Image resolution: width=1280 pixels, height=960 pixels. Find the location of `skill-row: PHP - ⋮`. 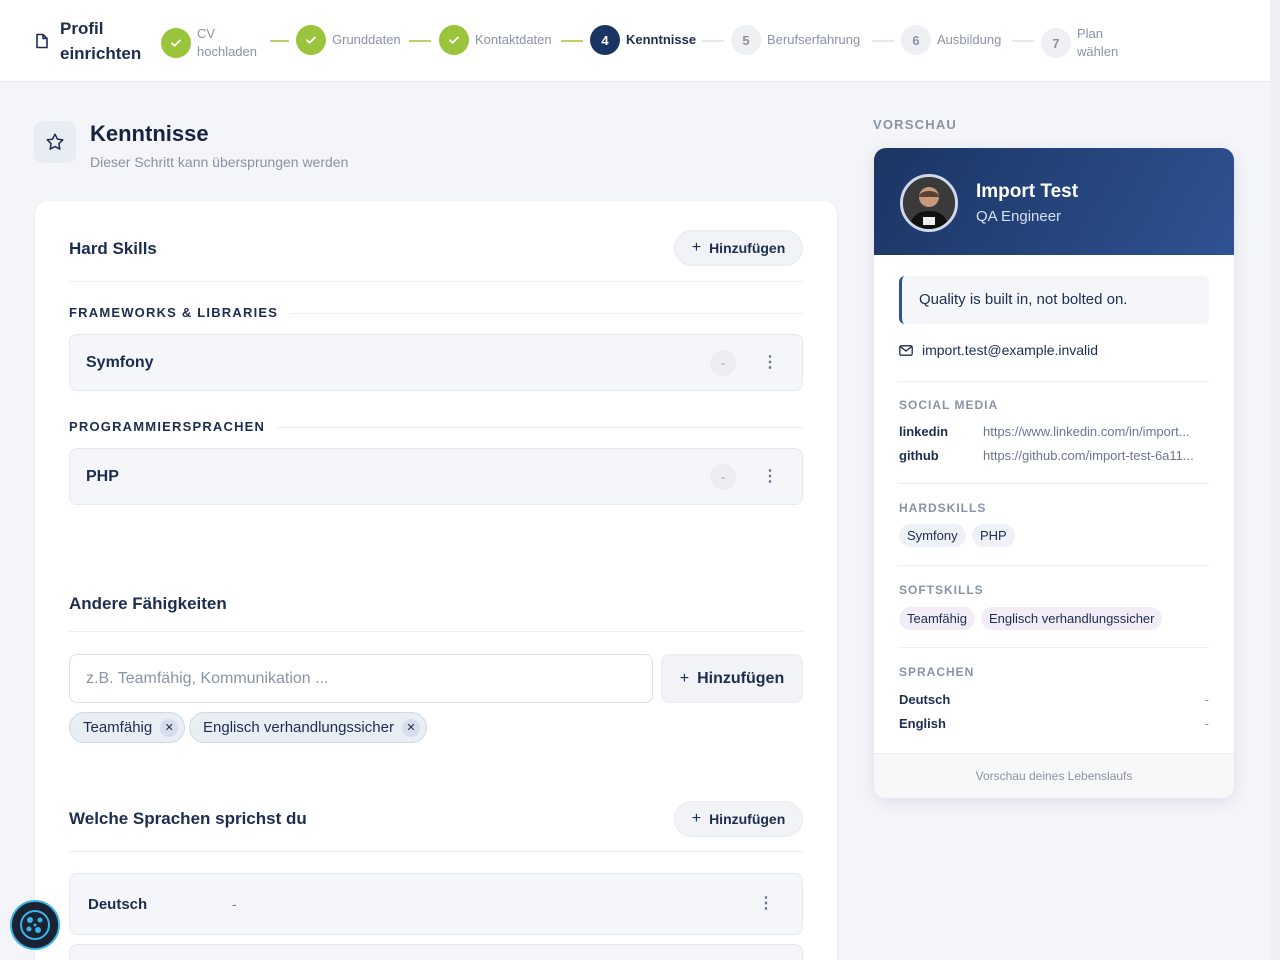

skill-row: PHP - ⋮ is located at coordinates (436, 476).